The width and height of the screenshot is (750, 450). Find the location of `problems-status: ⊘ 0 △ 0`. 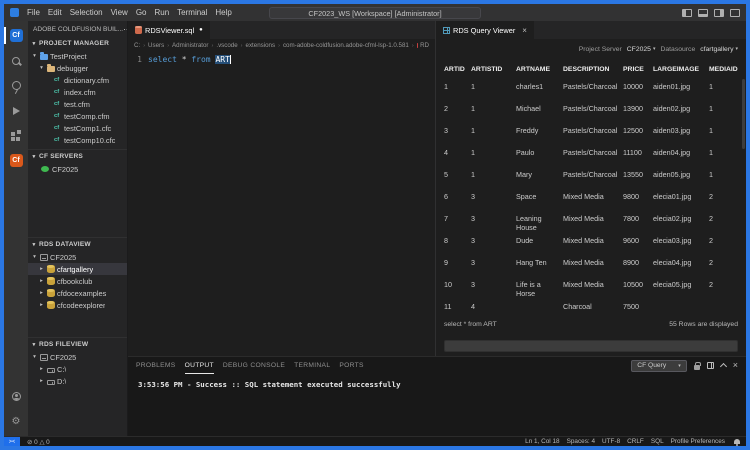

problems-status: ⊘ 0 △ 0 is located at coordinates (38, 442).